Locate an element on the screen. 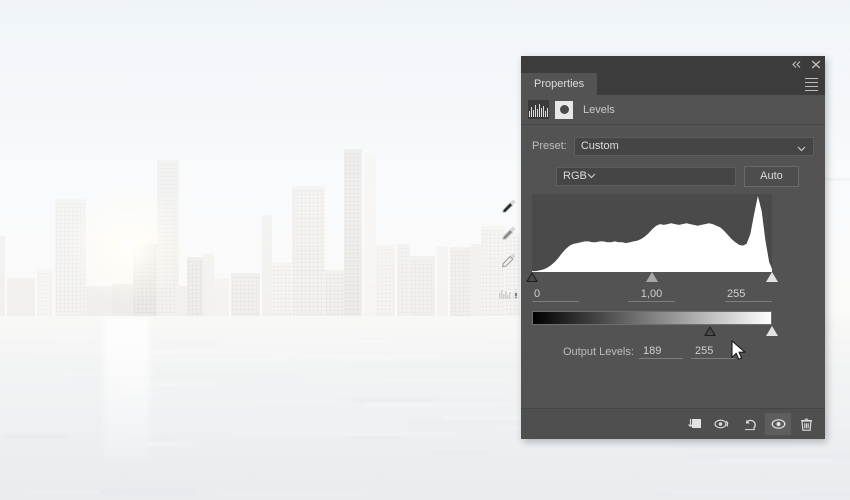 The height and width of the screenshot is (500, 850). preset-label: Preset: is located at coordinates (549, 146).